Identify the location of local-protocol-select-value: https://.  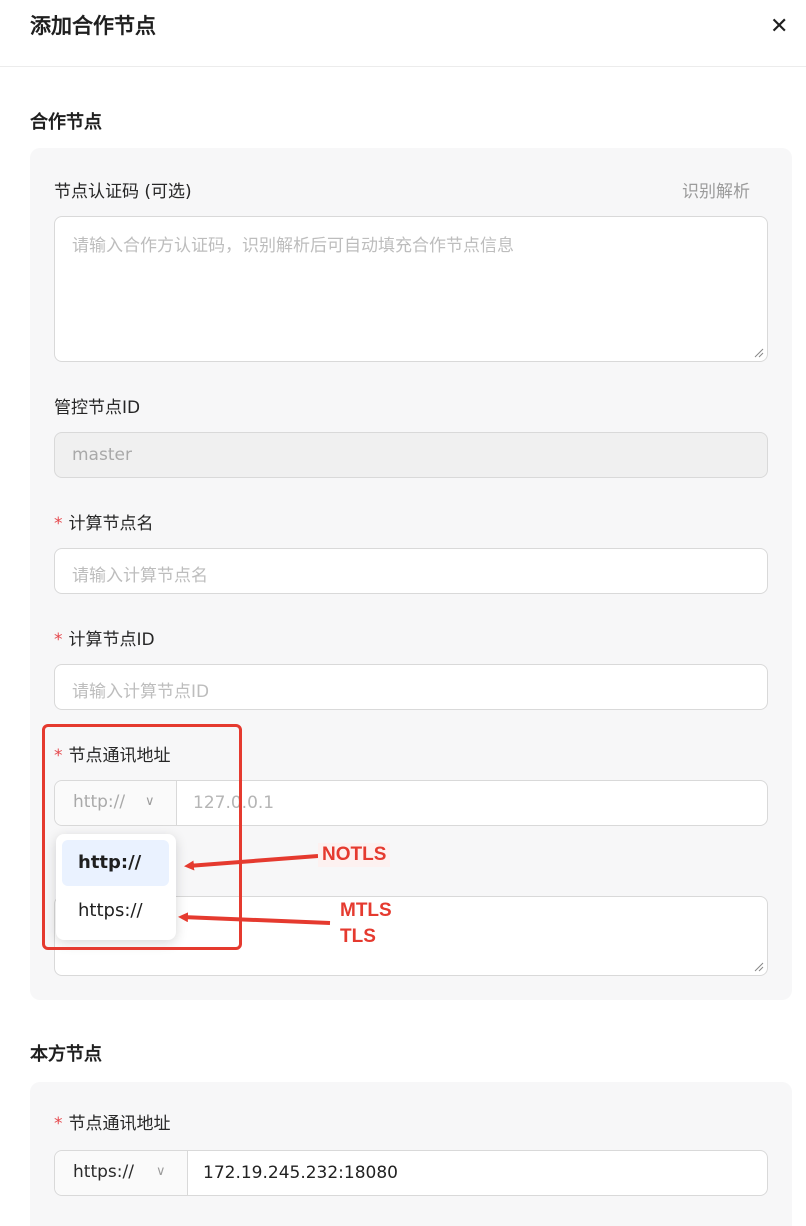
(103, 1172).